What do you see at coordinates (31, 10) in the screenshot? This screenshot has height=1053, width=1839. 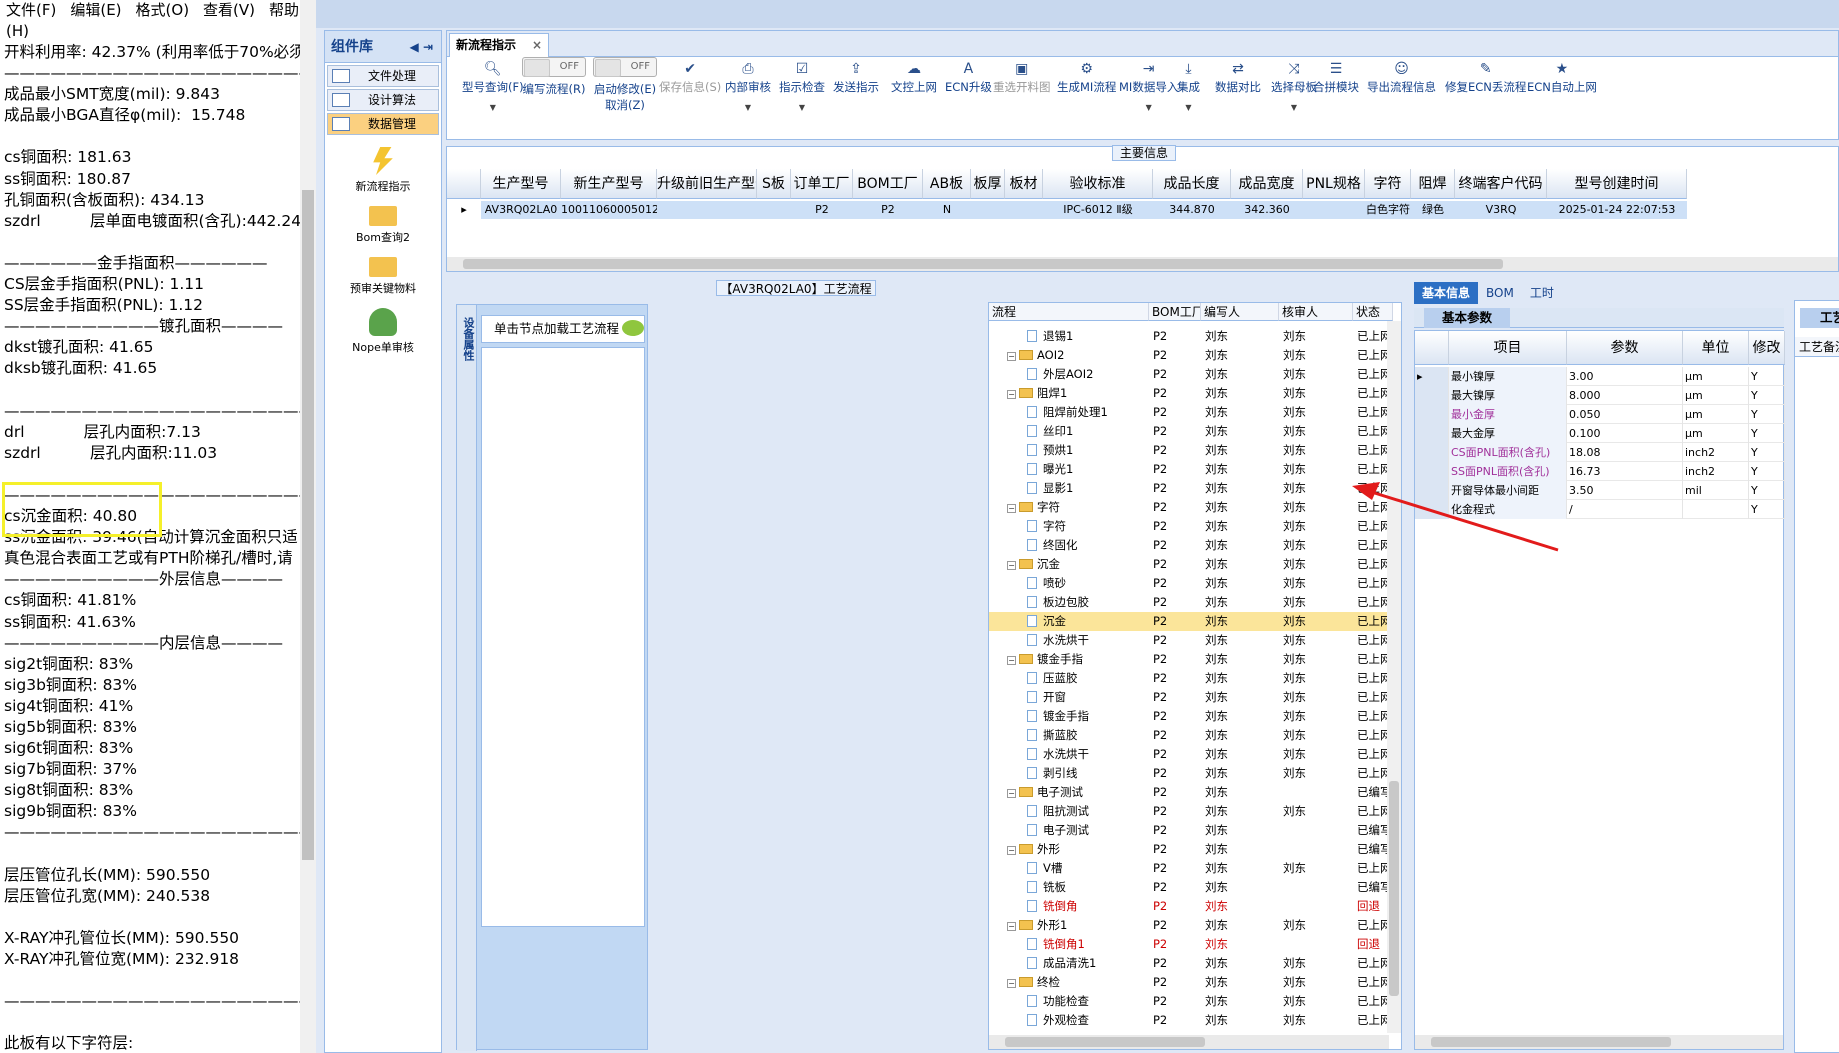 I see `menu-item: 文件(F)` at bounding box center [31, 10].